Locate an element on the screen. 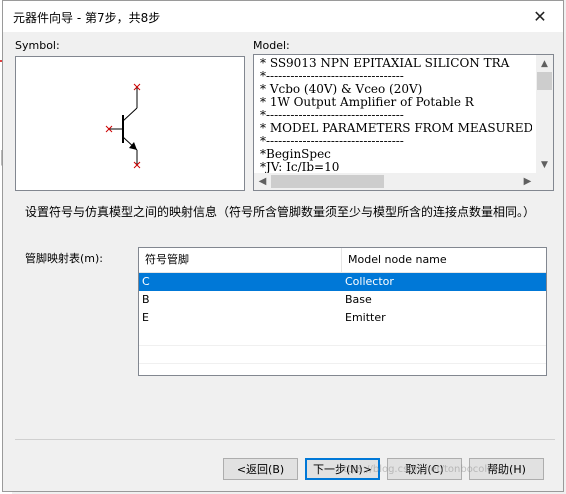 This screenshot has width=566, height=494. model-label: Model: is located at coordinates (271, 45).